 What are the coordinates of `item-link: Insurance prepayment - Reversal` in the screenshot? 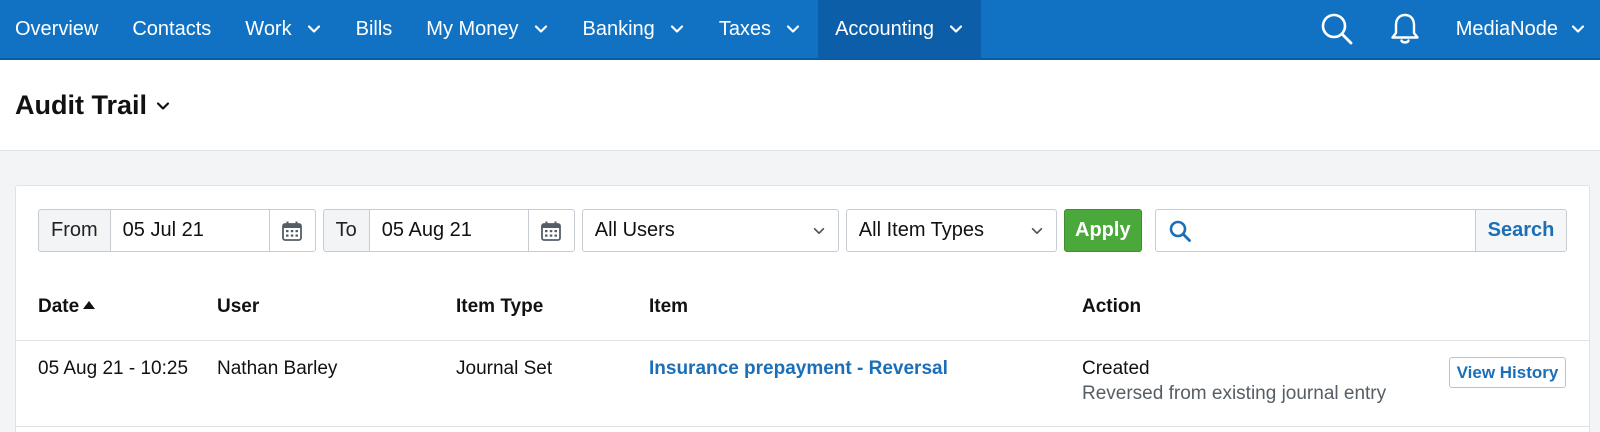 It's located at (798, 369).